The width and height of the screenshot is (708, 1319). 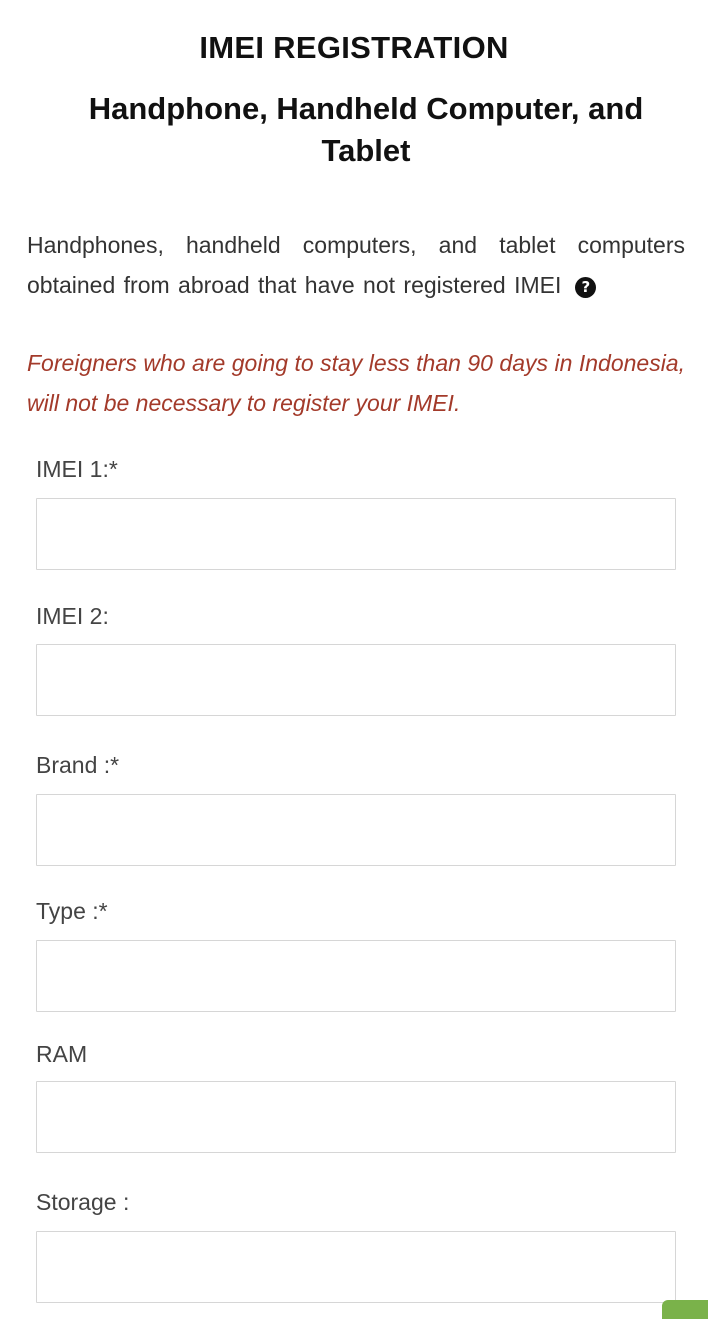 What do you see at coordinates (83, 1202) in the screenshot?
I see `storage-label: Storage :` at bounding box center [83, 1202].